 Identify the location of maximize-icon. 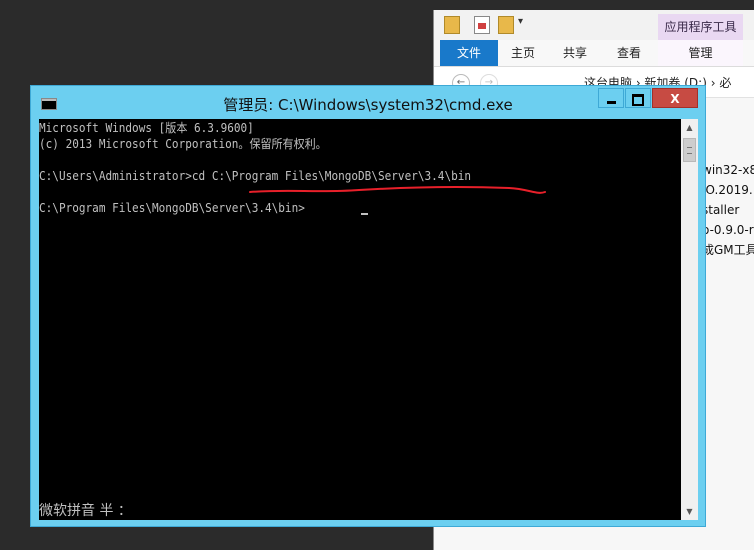
(638, 99).